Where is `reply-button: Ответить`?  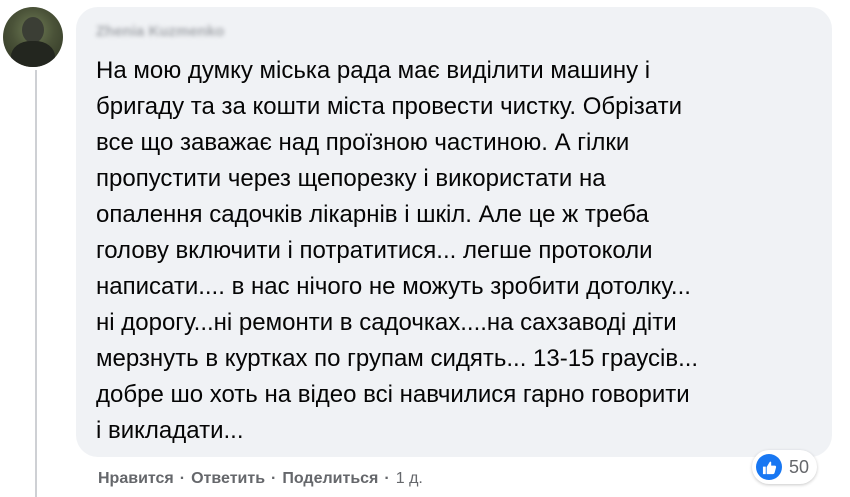 reply-button: Ответить is located at coordinates (228, 479).